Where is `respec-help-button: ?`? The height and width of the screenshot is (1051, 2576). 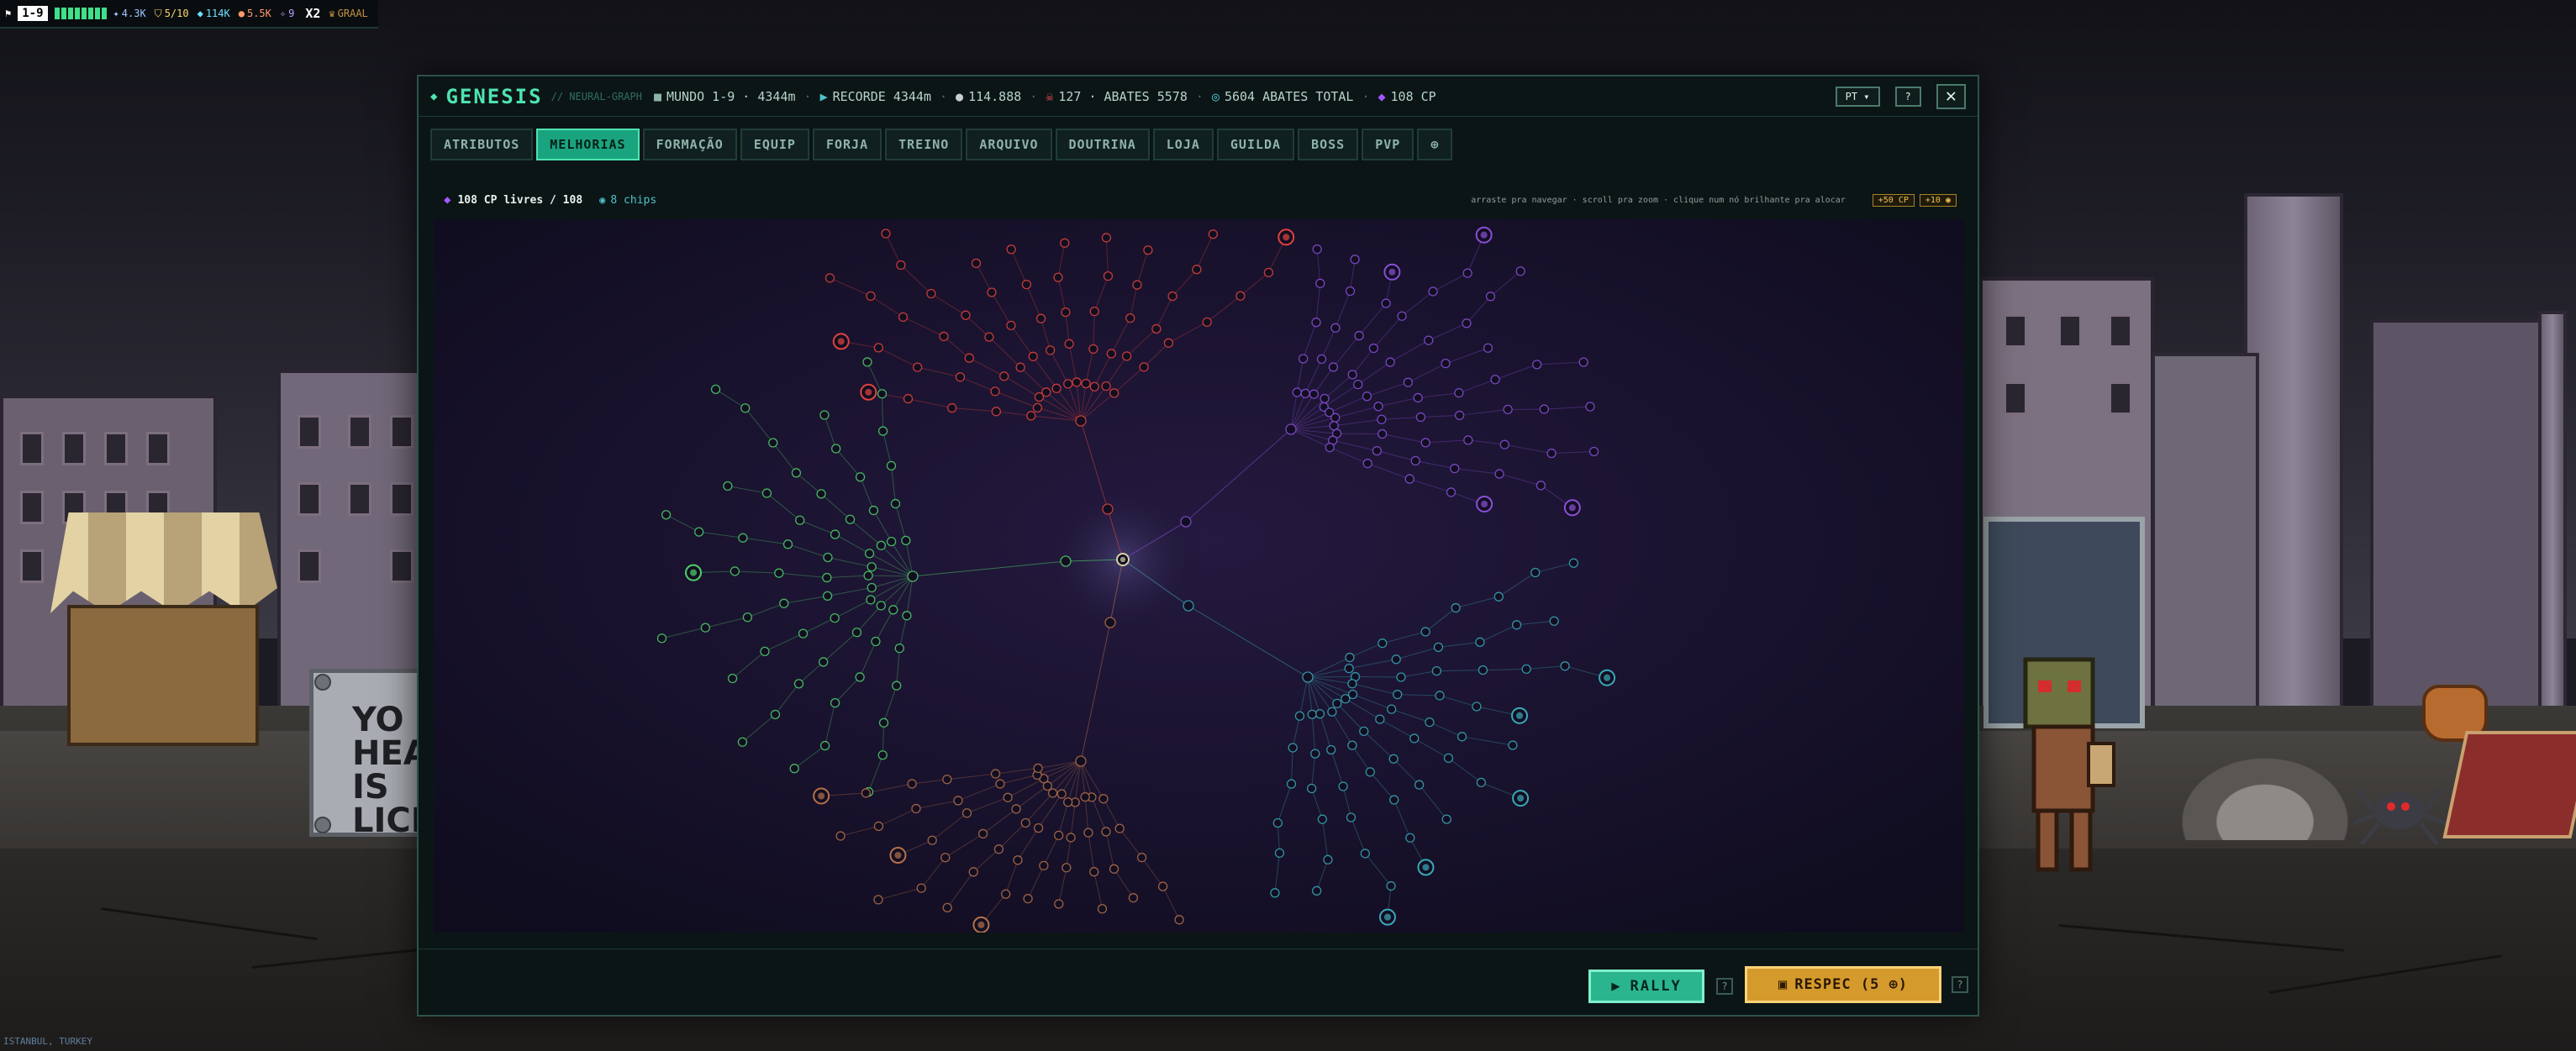
respec-help-button: ? is located at coordinates (1960, 984).